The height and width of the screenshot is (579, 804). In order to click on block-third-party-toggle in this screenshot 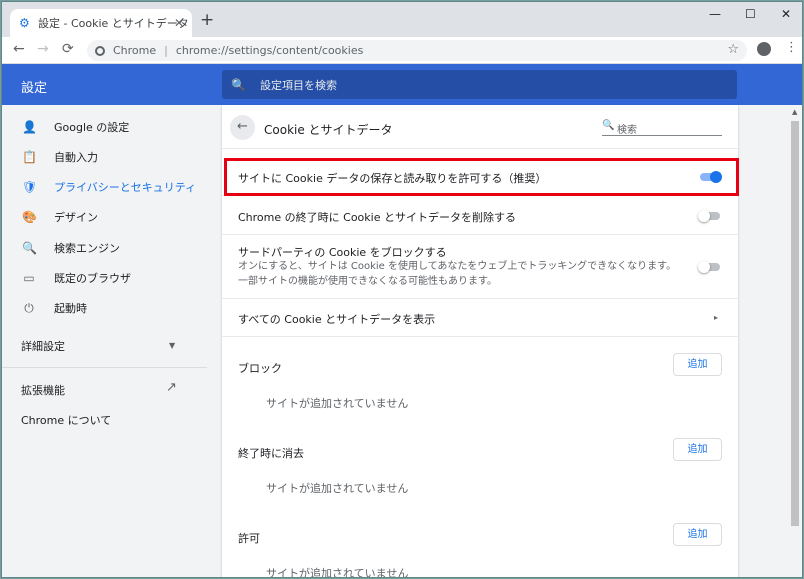, I will do `click(710, 267)`.